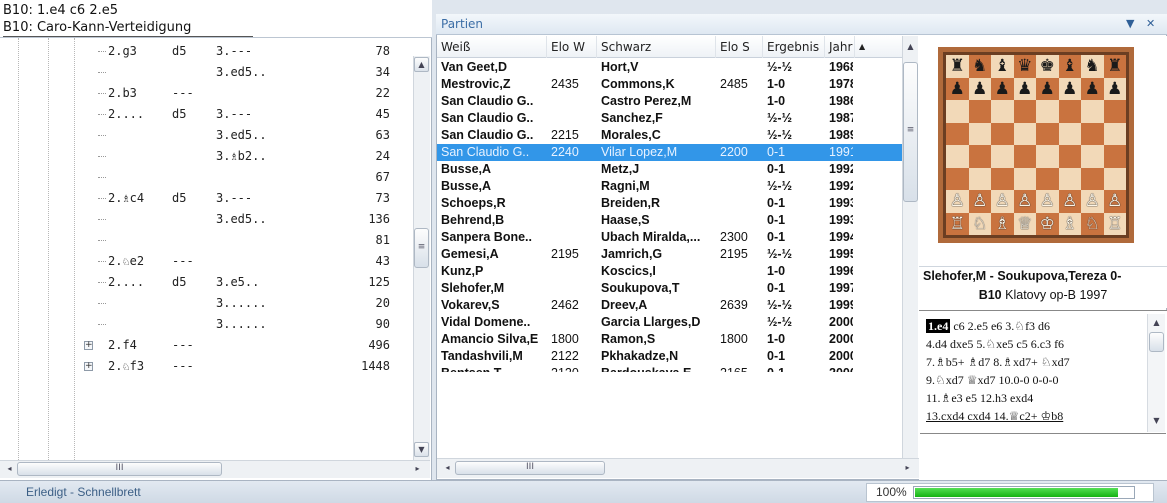 This screenshot has height=503, width=1167. Describe the element at coordinates (1150, 24) in the screenshot. I see `close-icon: ✕` at that location.